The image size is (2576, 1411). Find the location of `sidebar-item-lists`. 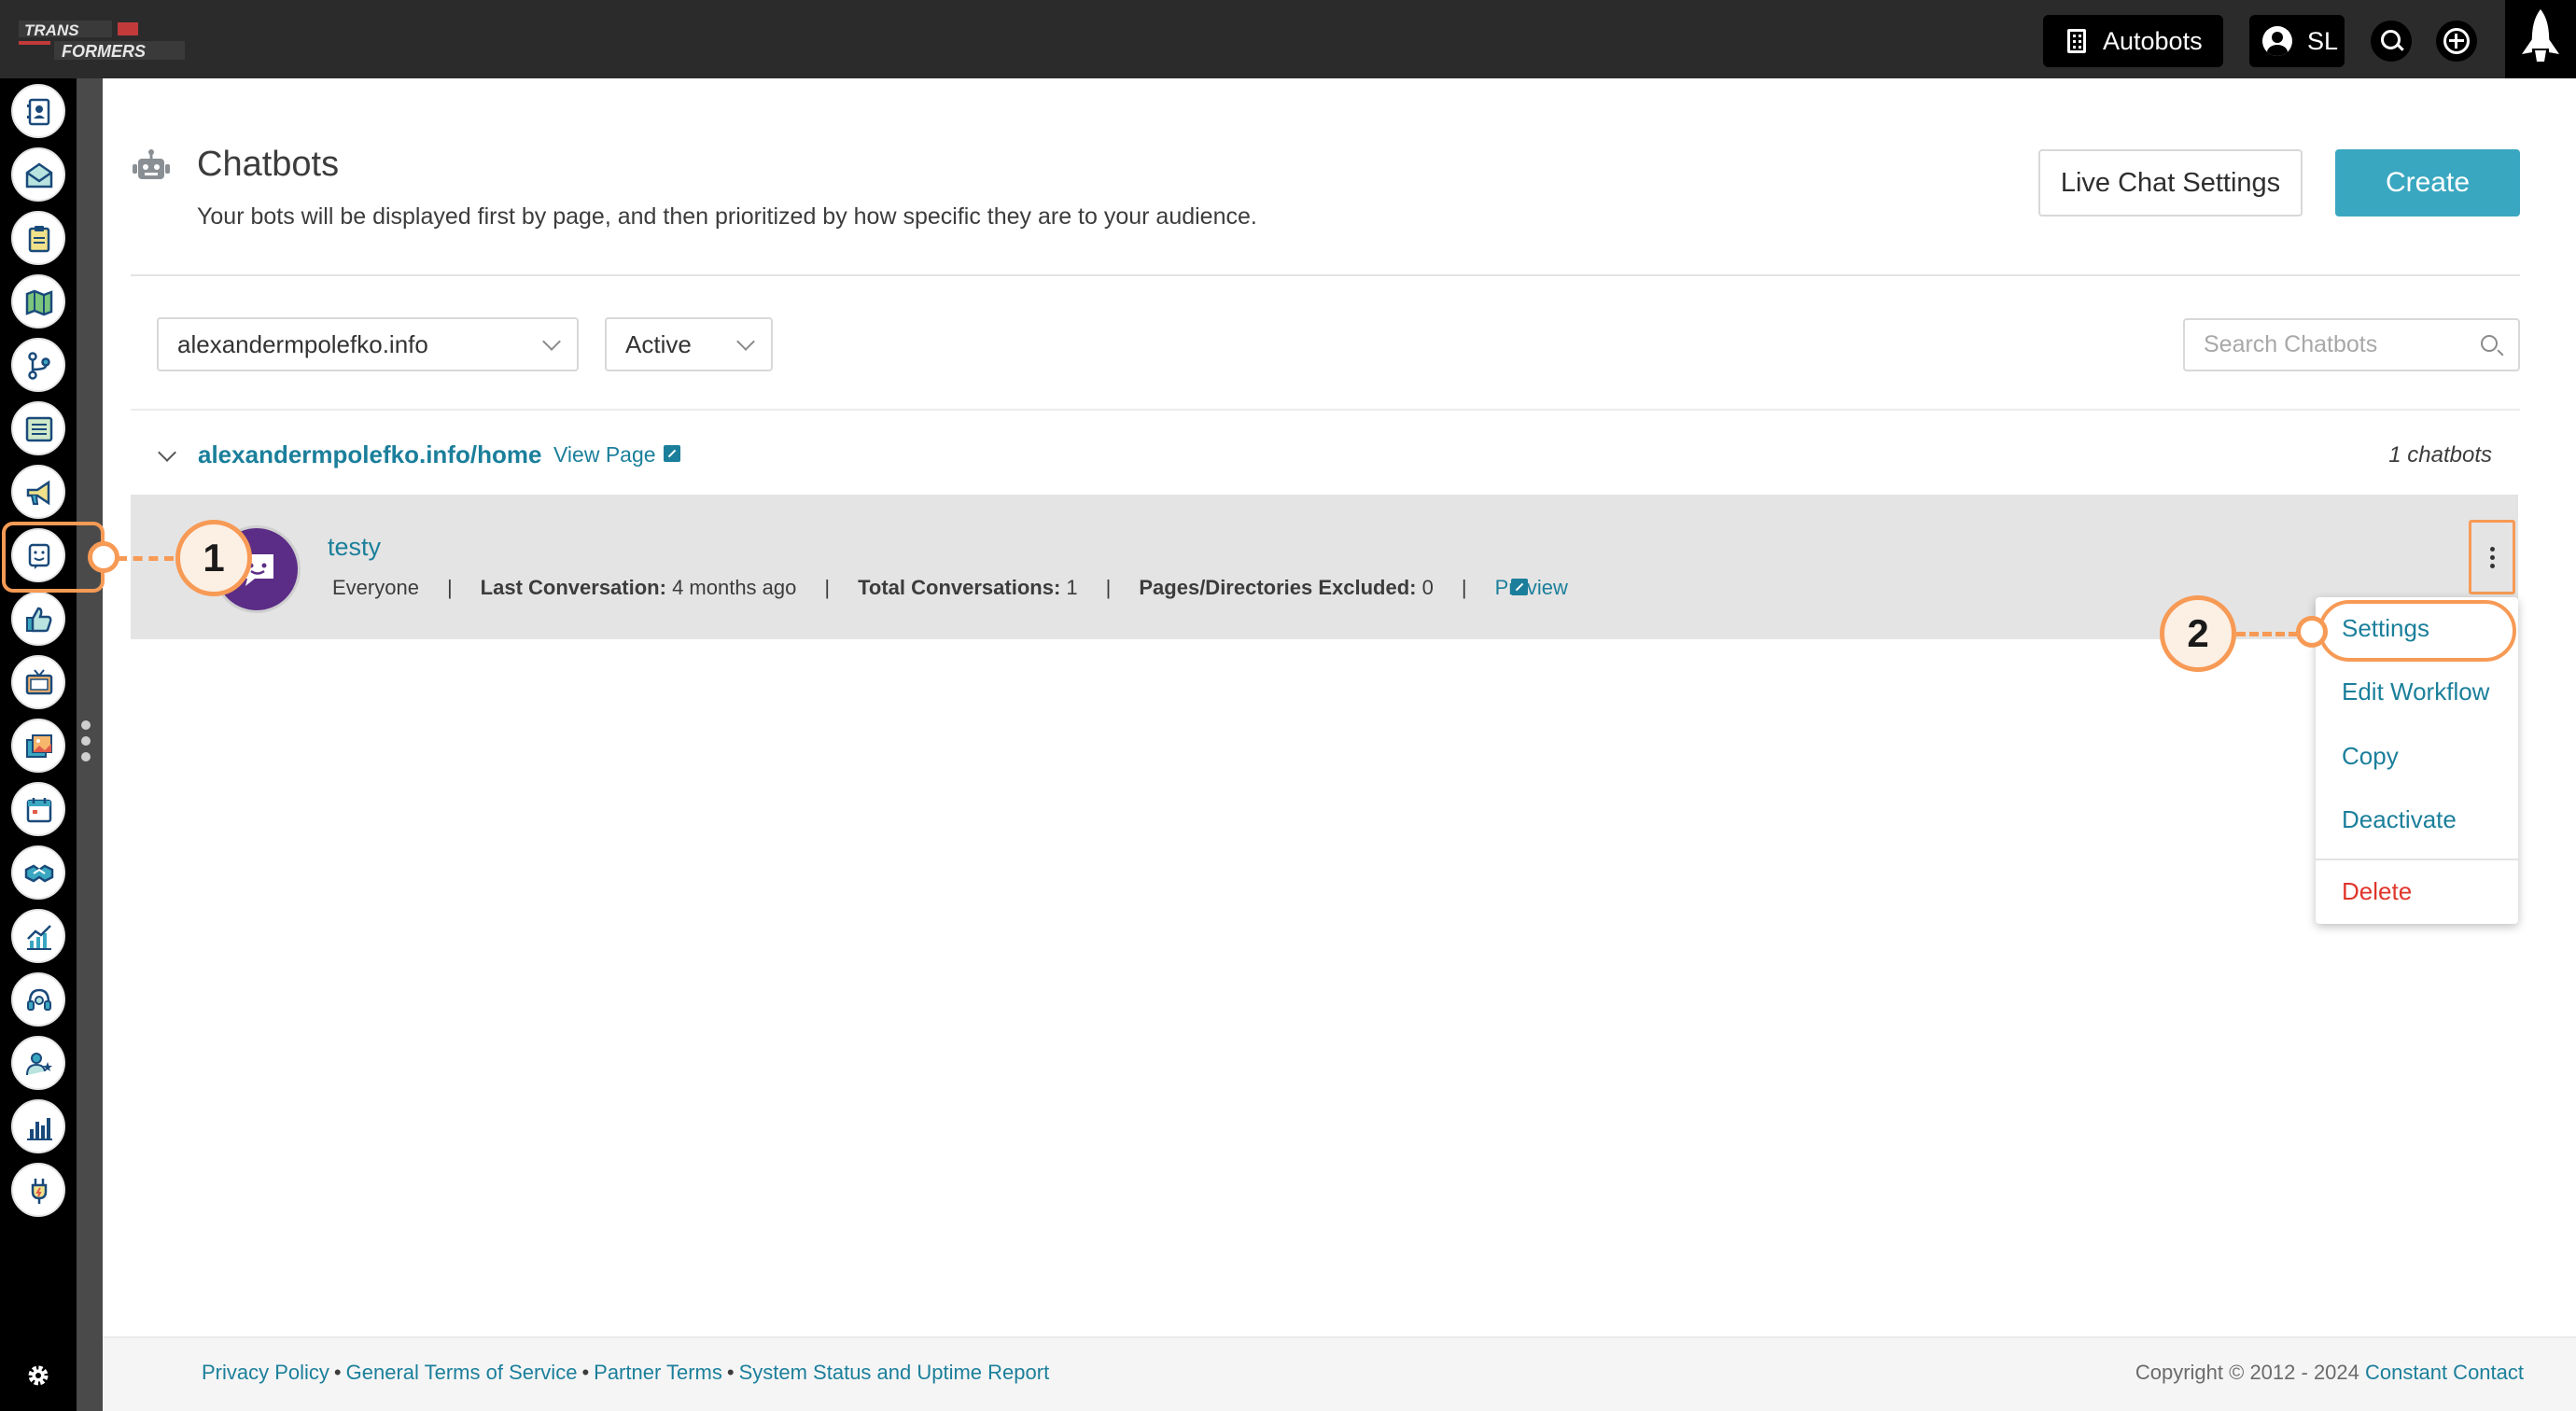

sidebar-item-lists is located at coordinates (38, 428).